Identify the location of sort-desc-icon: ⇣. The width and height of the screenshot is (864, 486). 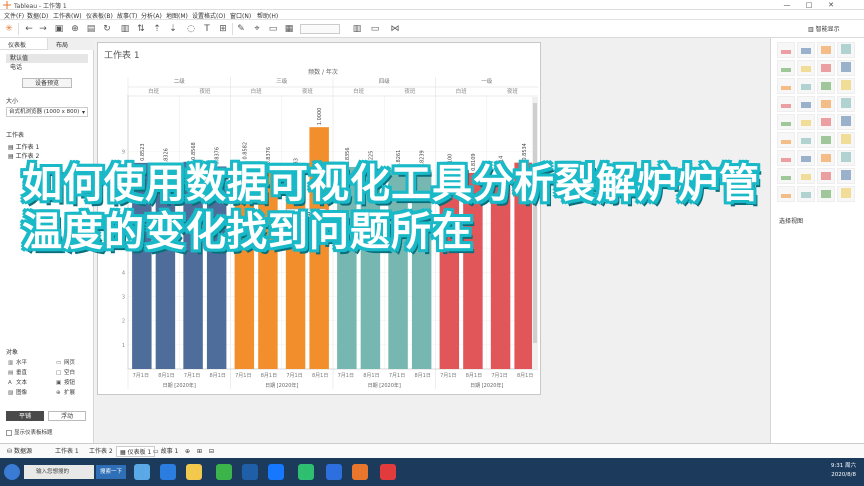
(173, 29).